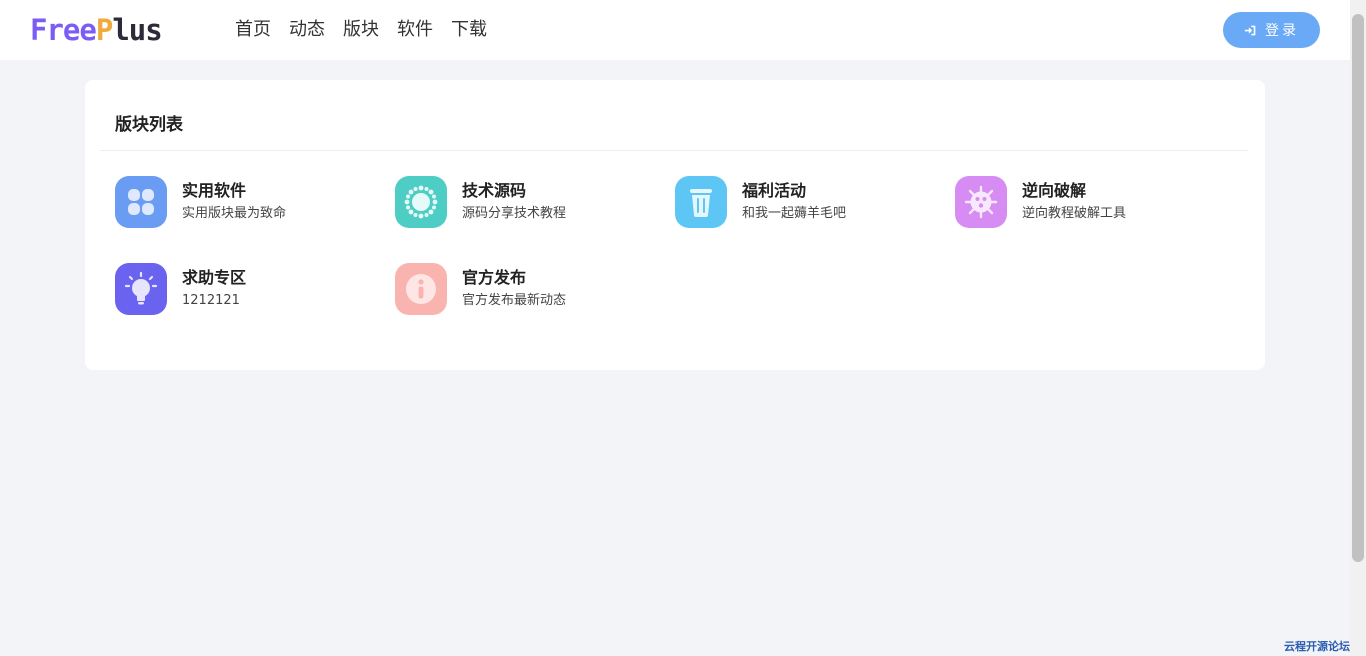 This screenshot has height=656, width=1366. I want to click on sun-circle-icon, so click(421, 202).